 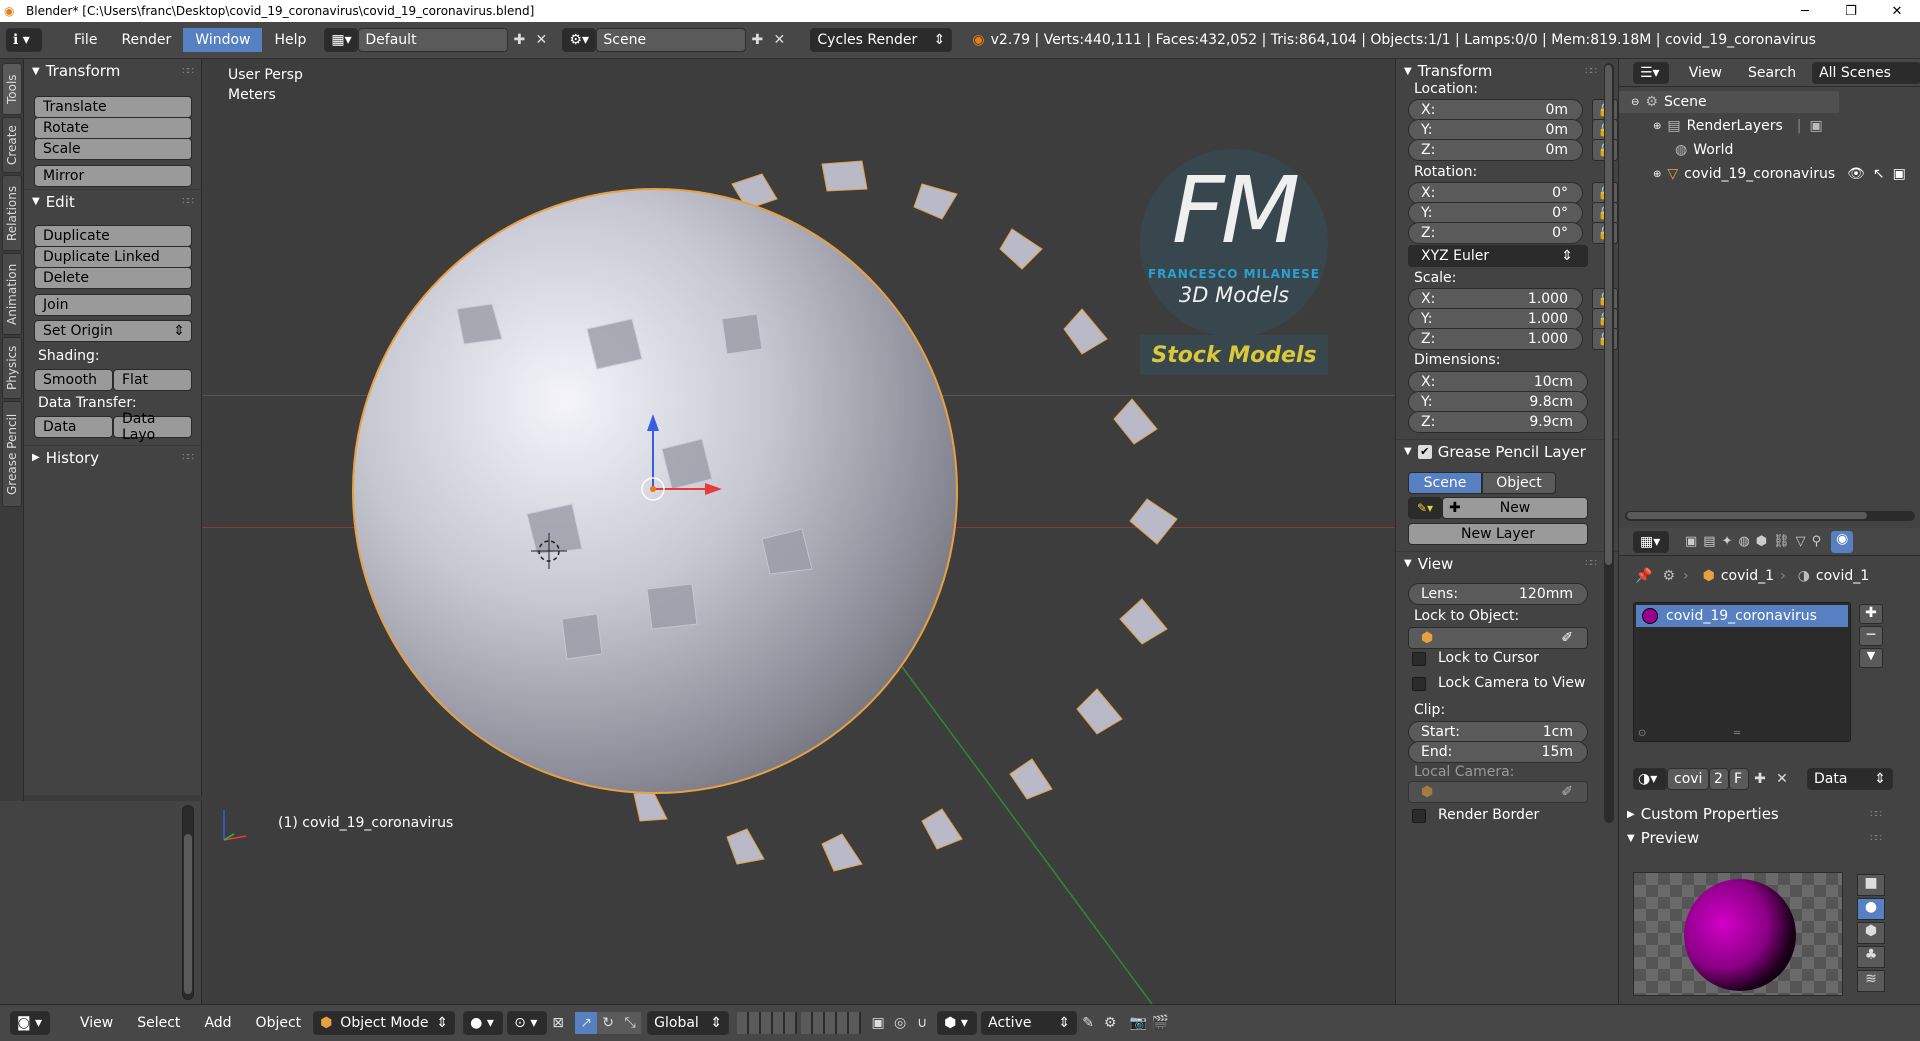 What do you see at coordinates (73, 427) in the screenshot?
I see `data-button: Data` at bounding box center [73, 427].